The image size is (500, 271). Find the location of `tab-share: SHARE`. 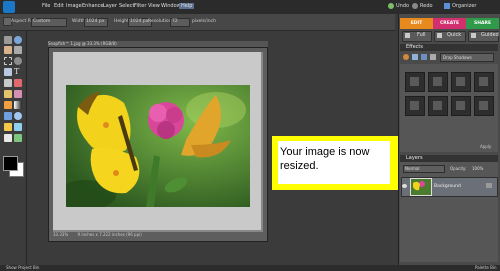

tab-share: SHARE is located at coordinates (482, 23).